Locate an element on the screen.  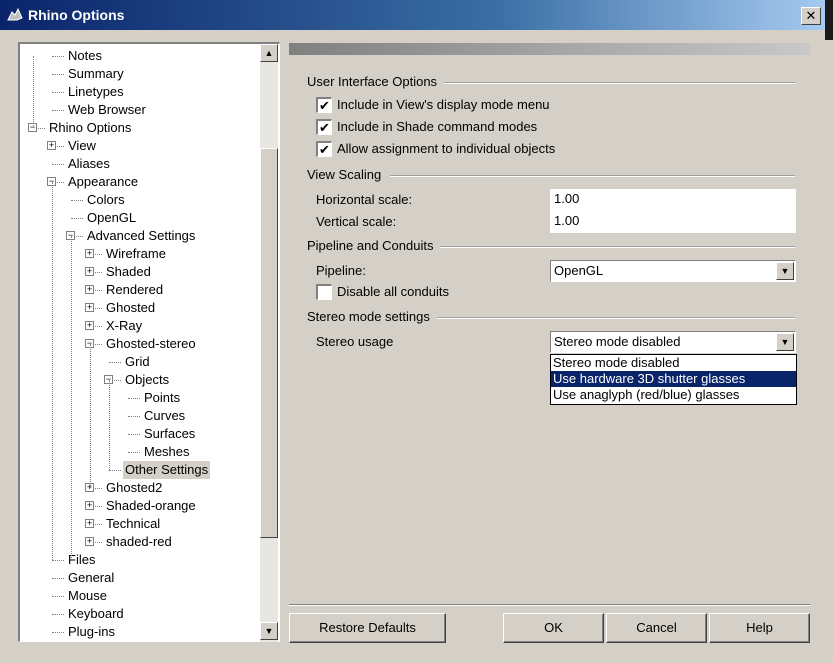
tree-item: Aliases is located at coordinates (140, 164).